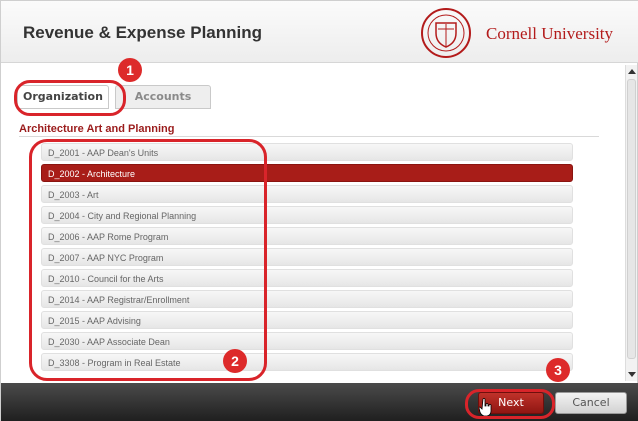 The width and height of the screenshot is (638, 421). What do you see at coordinates (558, 370) in the screenshot?
I see `step-badge-3: 3` at bounding box center [558, 370].